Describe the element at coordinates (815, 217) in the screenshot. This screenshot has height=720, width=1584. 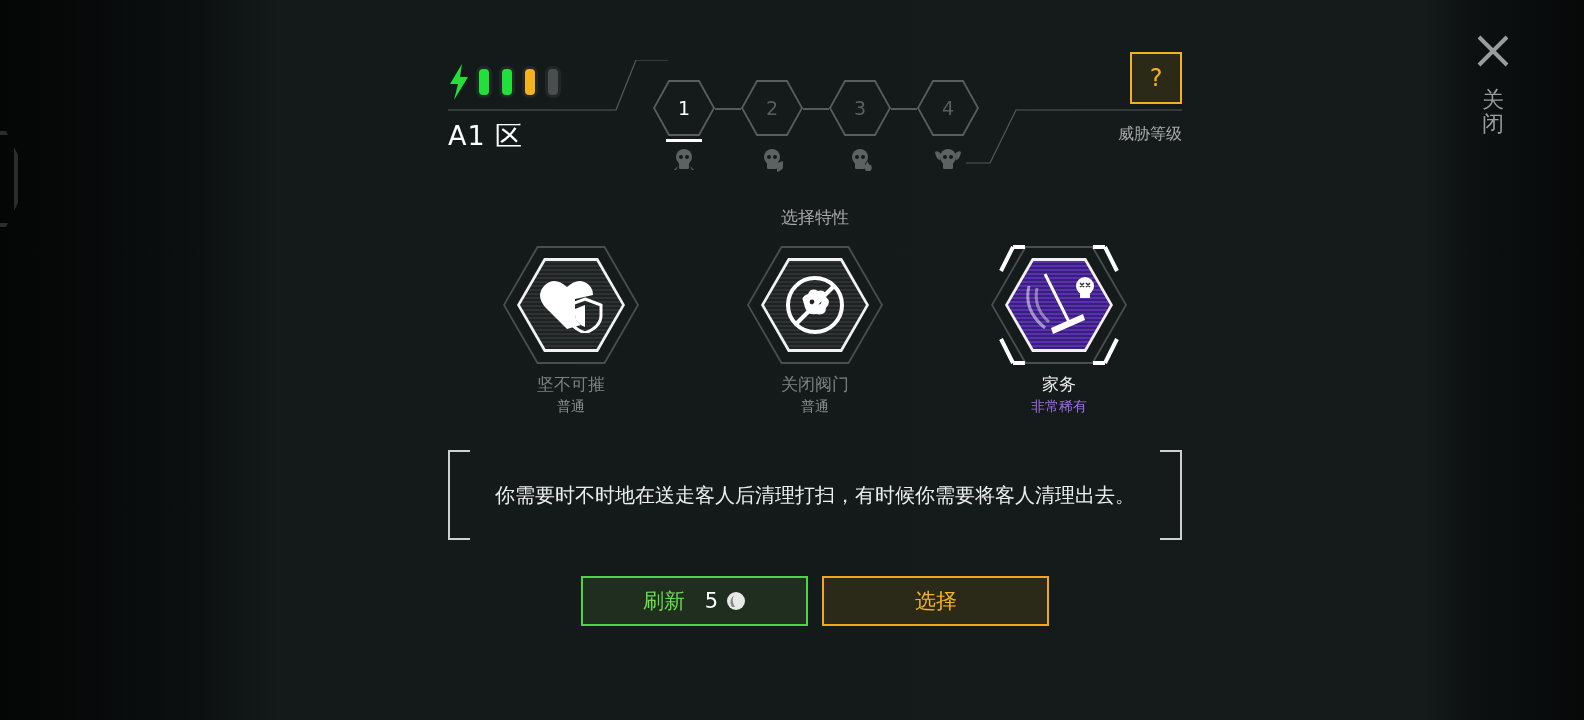
I see `section-title: 选择特性` at that location.